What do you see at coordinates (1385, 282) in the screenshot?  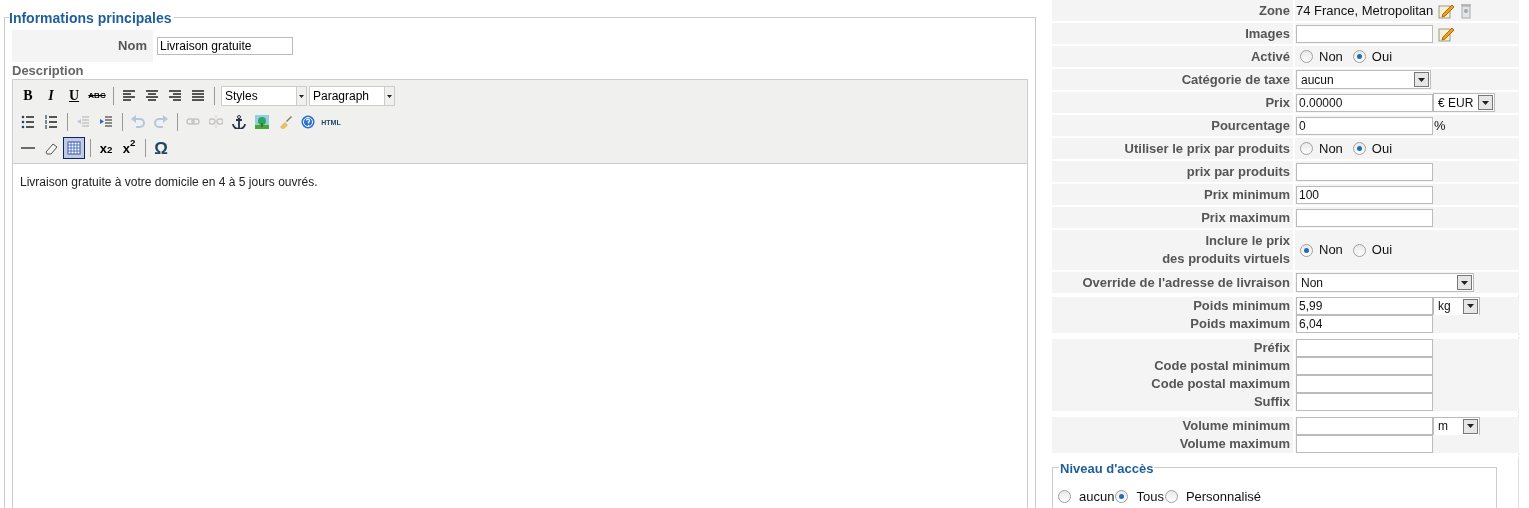 I see `address-dropdown: Non` at bounding box center [1385, 282].